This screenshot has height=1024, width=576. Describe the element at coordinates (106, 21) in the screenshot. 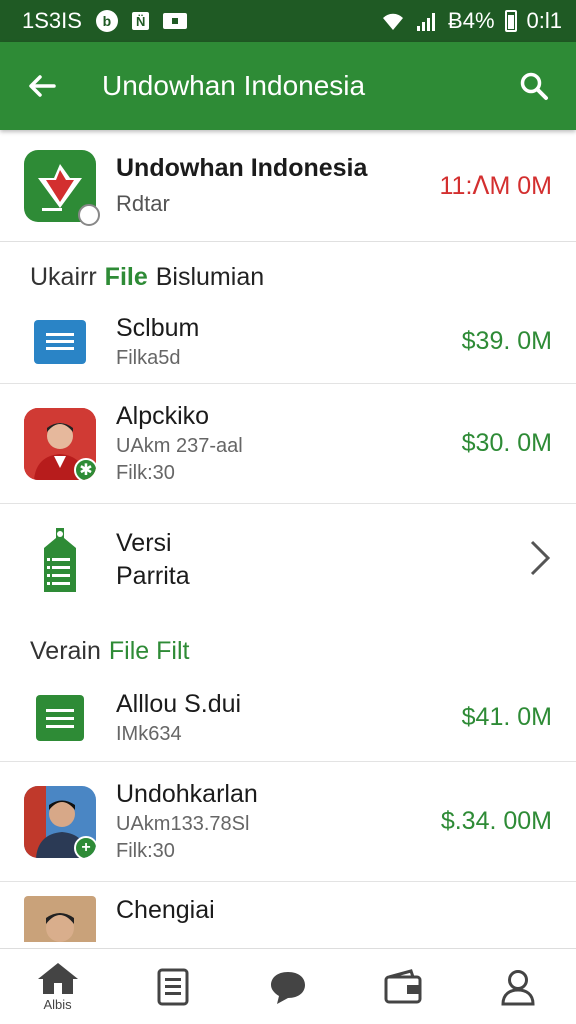

I see `notification-icon: b` at that location.